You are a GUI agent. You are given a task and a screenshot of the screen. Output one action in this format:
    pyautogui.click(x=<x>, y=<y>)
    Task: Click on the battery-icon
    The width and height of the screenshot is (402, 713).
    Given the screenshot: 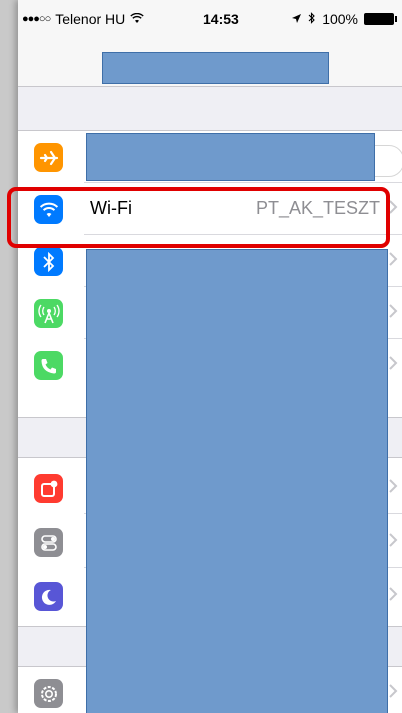 What is the action you would take?
    pyautogui.click(x=380, y=19)
    